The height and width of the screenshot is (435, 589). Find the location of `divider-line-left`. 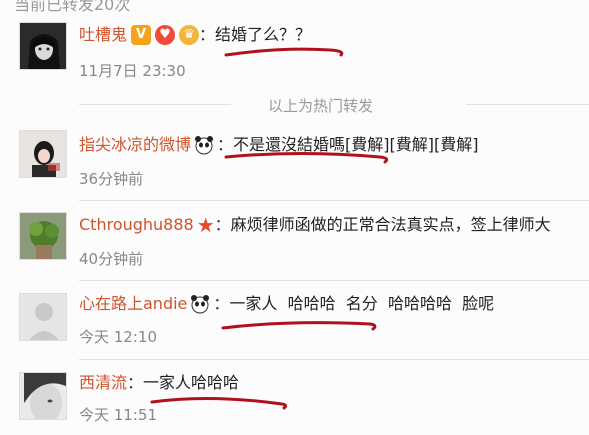

divider-line-left is located at coordinates (155, 104).